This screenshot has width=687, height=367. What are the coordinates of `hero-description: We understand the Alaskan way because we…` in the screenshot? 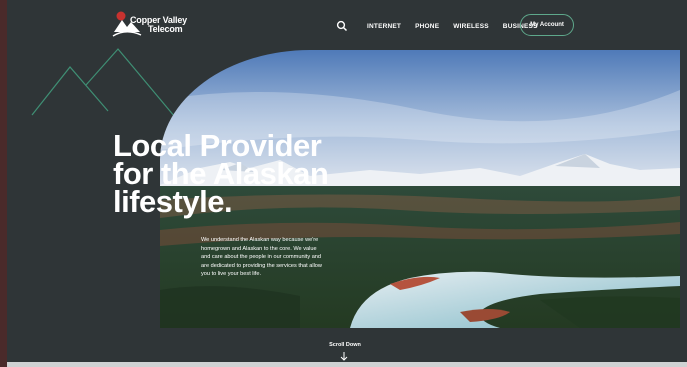 It's located at (261, 257).